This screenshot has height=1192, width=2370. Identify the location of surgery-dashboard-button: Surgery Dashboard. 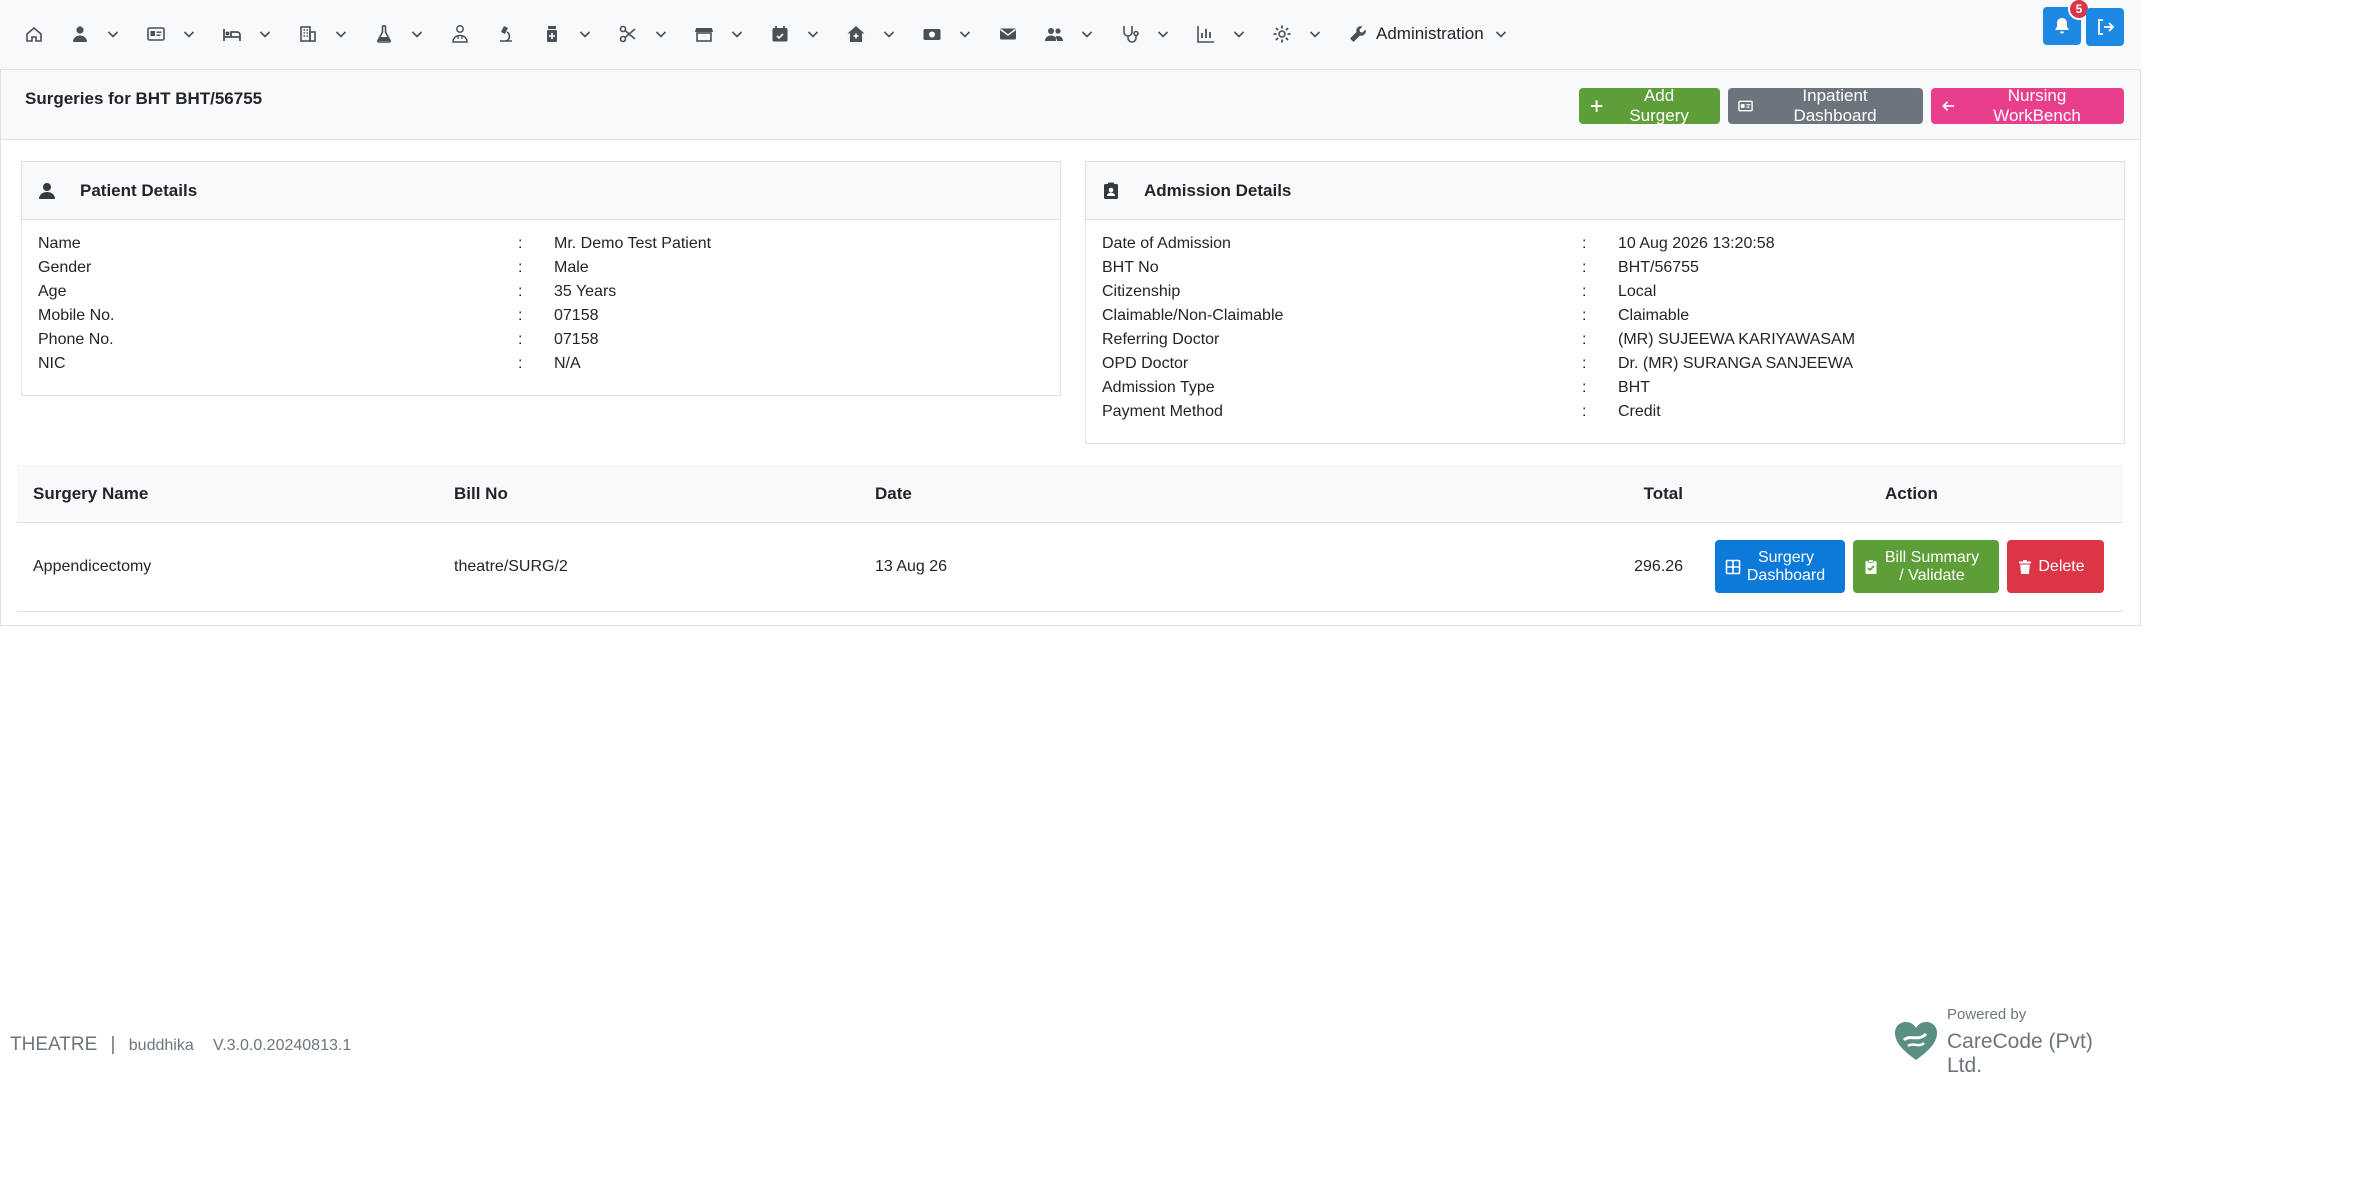
(1780, 566).